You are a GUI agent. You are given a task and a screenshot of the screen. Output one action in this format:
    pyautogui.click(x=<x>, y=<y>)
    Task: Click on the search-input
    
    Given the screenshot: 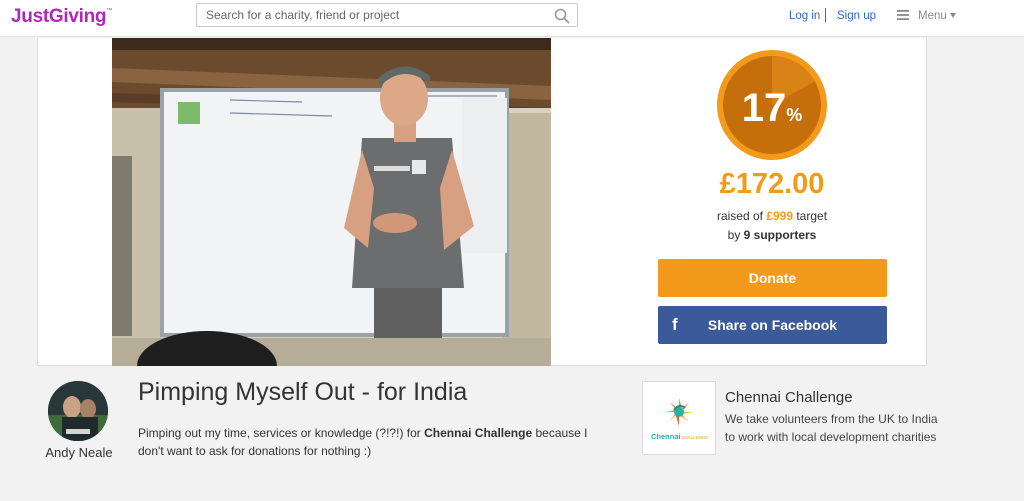 What is the action you would take?
    pyautogui.click(x=371, y=15)
    